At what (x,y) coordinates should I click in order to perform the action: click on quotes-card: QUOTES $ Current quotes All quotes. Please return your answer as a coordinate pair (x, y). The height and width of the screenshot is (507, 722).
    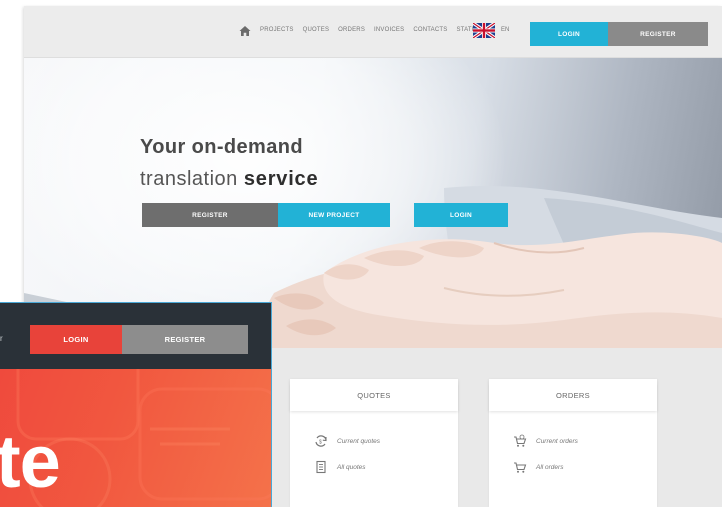
    Looking at the image, I should click on (374, 443).